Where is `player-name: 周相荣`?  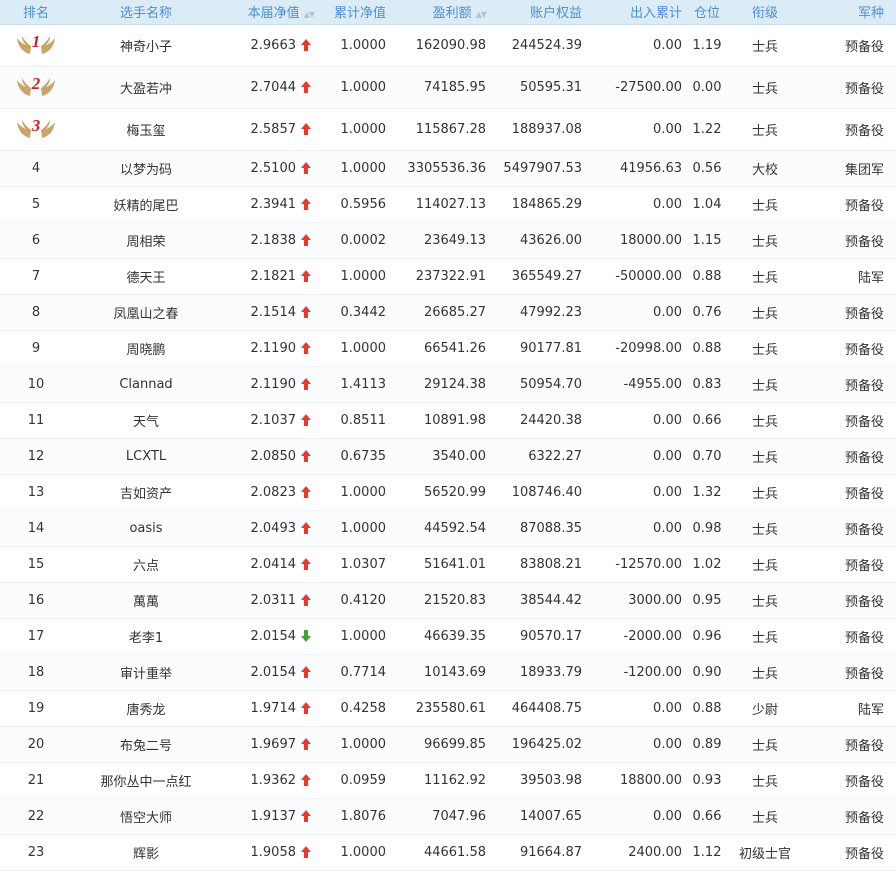 player-name: 周相荣 is located at coordinates (146, 240).